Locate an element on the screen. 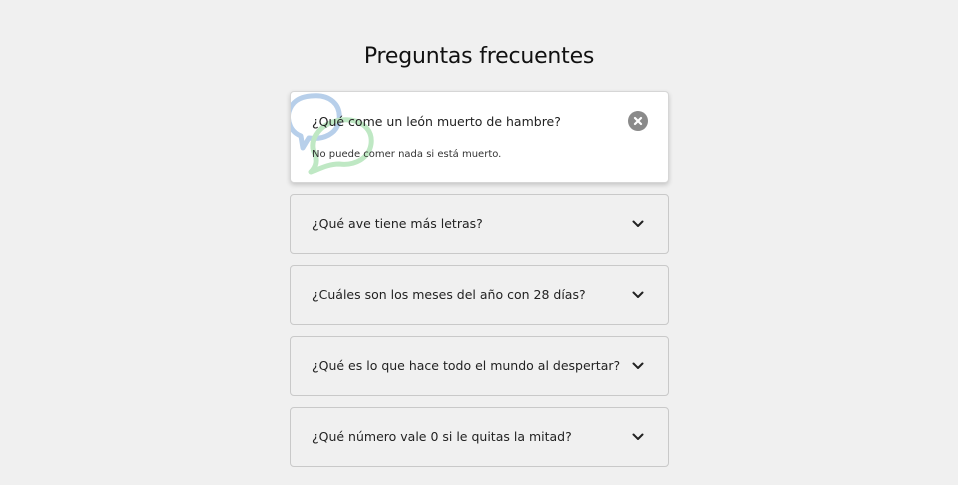 The height and width of the screenshot is (485, 958). faq-answer: No puede comer nada si está muerto. is located at coordinates (407, 154).